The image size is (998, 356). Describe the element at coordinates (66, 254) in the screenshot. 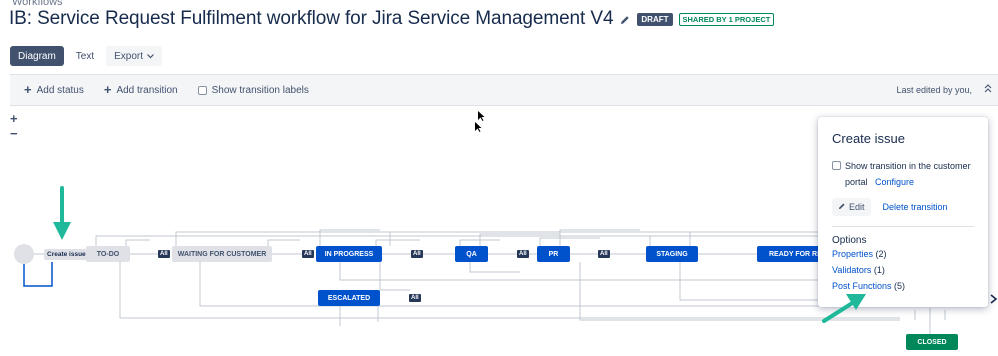

I see `create-issue-transition: Create issue` at that location.